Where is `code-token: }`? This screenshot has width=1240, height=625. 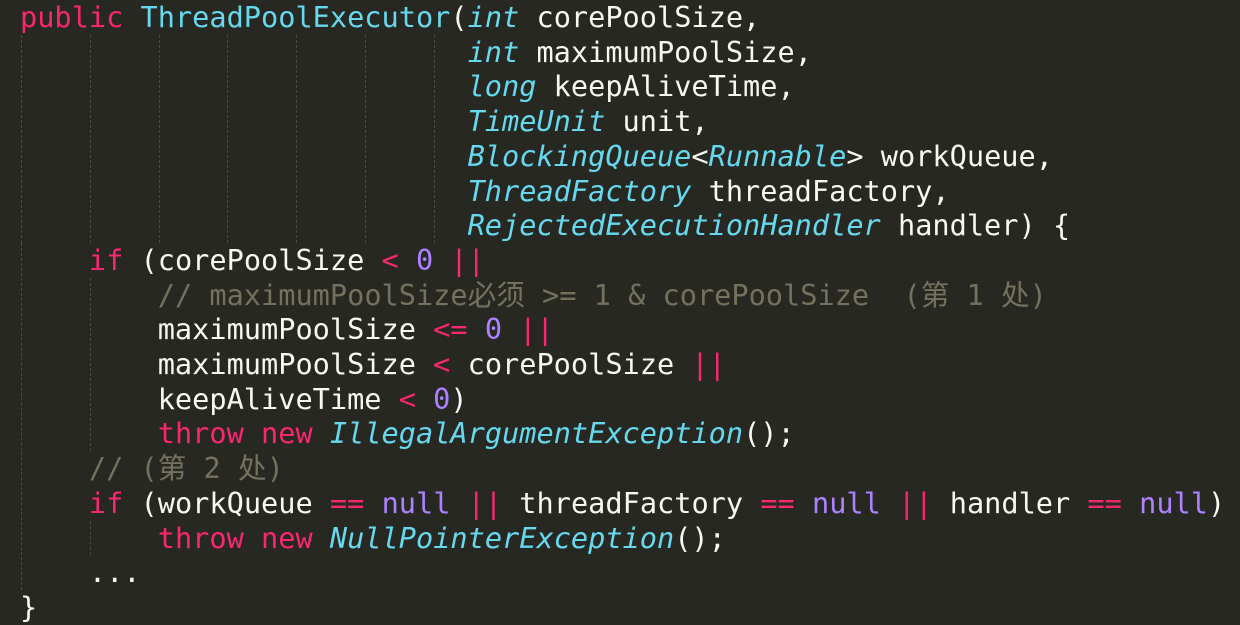 code-token: } is located at coordinates (29, 606).